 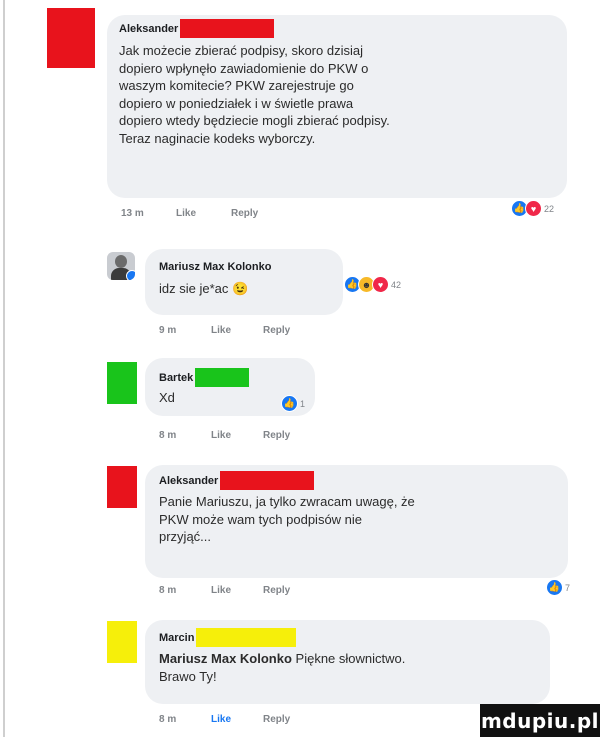 I want to click on left-edge-strip, so click(x=4, y=368).